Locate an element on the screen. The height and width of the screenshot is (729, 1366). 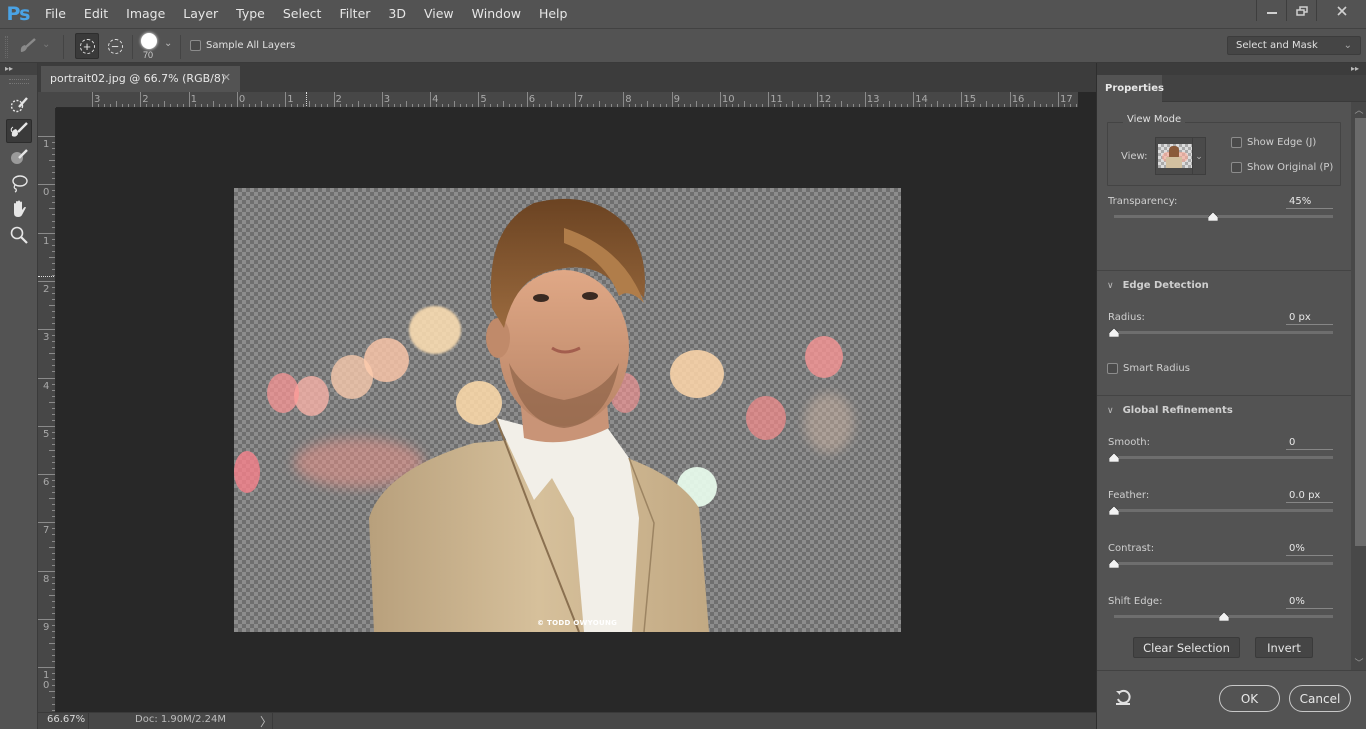
zoom-tool is located at coordinates (19, 235).